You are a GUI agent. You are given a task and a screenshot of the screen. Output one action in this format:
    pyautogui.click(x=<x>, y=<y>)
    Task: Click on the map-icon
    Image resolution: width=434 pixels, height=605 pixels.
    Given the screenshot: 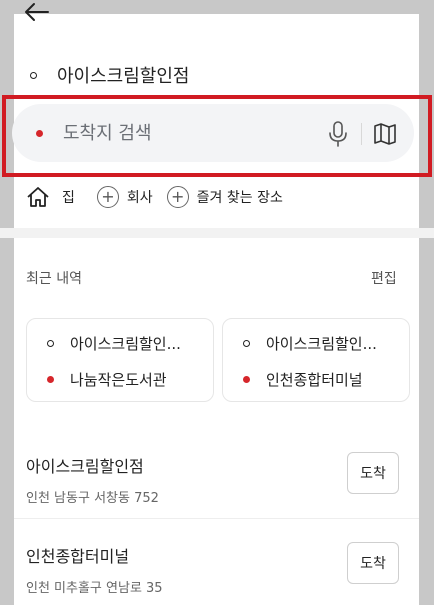 What is the action you would take?
    pyautogui.click(x=385, y=134)
    